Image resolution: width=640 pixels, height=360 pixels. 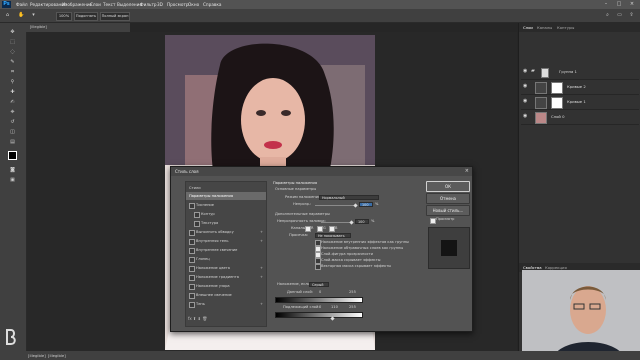 I want to click on opacity-input: 100, so click(x=366, y=204).